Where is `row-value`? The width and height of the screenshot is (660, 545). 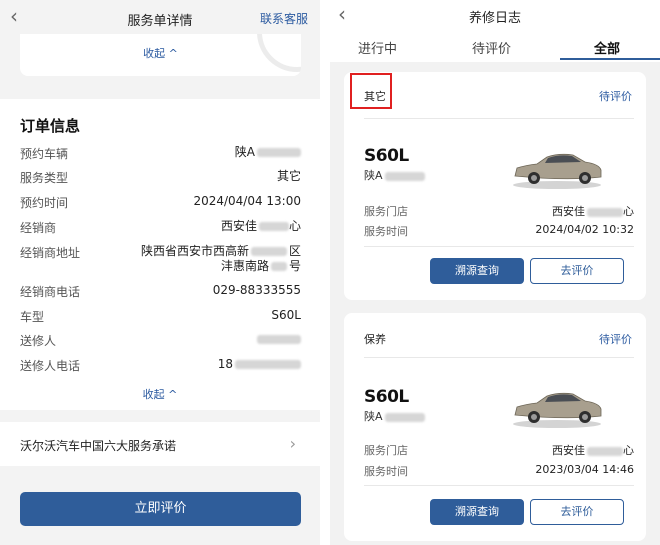
row-value is located at coordinates (279, 339).